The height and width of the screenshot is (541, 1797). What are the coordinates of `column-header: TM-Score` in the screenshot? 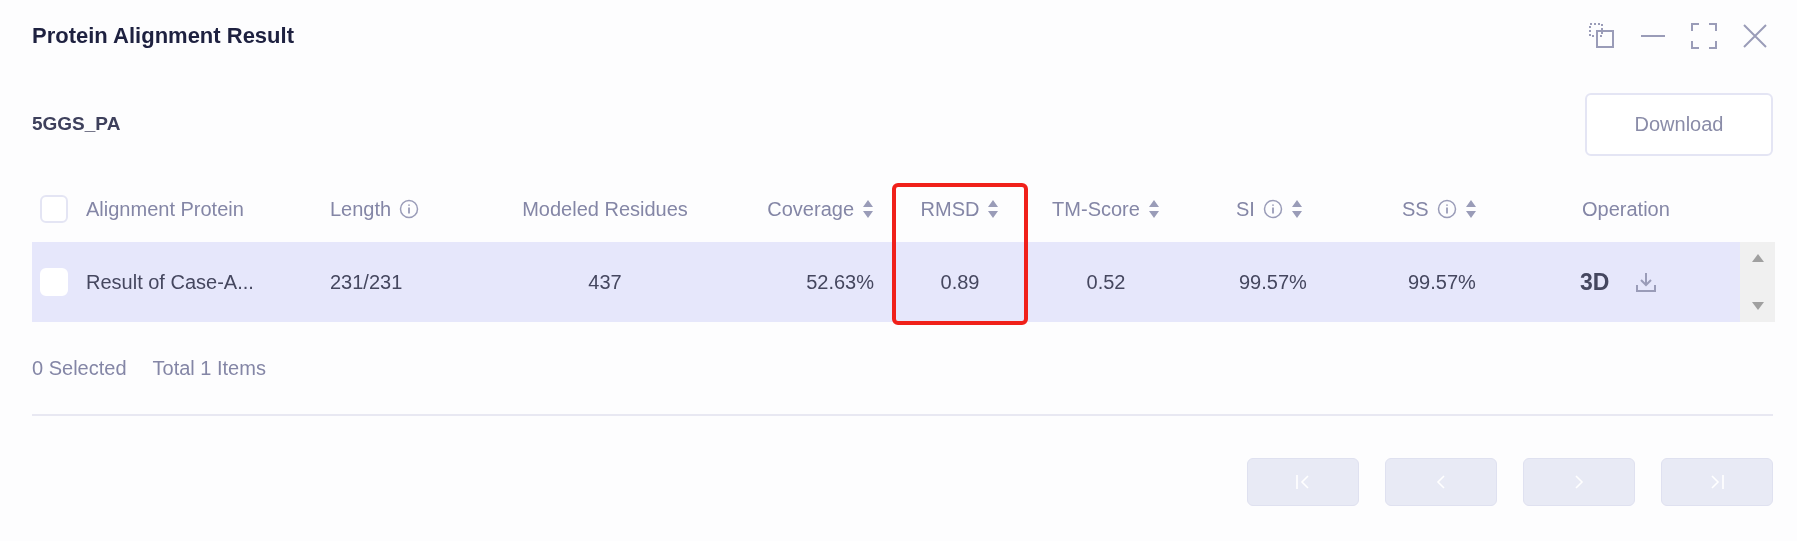 It's located at (1096, 209).